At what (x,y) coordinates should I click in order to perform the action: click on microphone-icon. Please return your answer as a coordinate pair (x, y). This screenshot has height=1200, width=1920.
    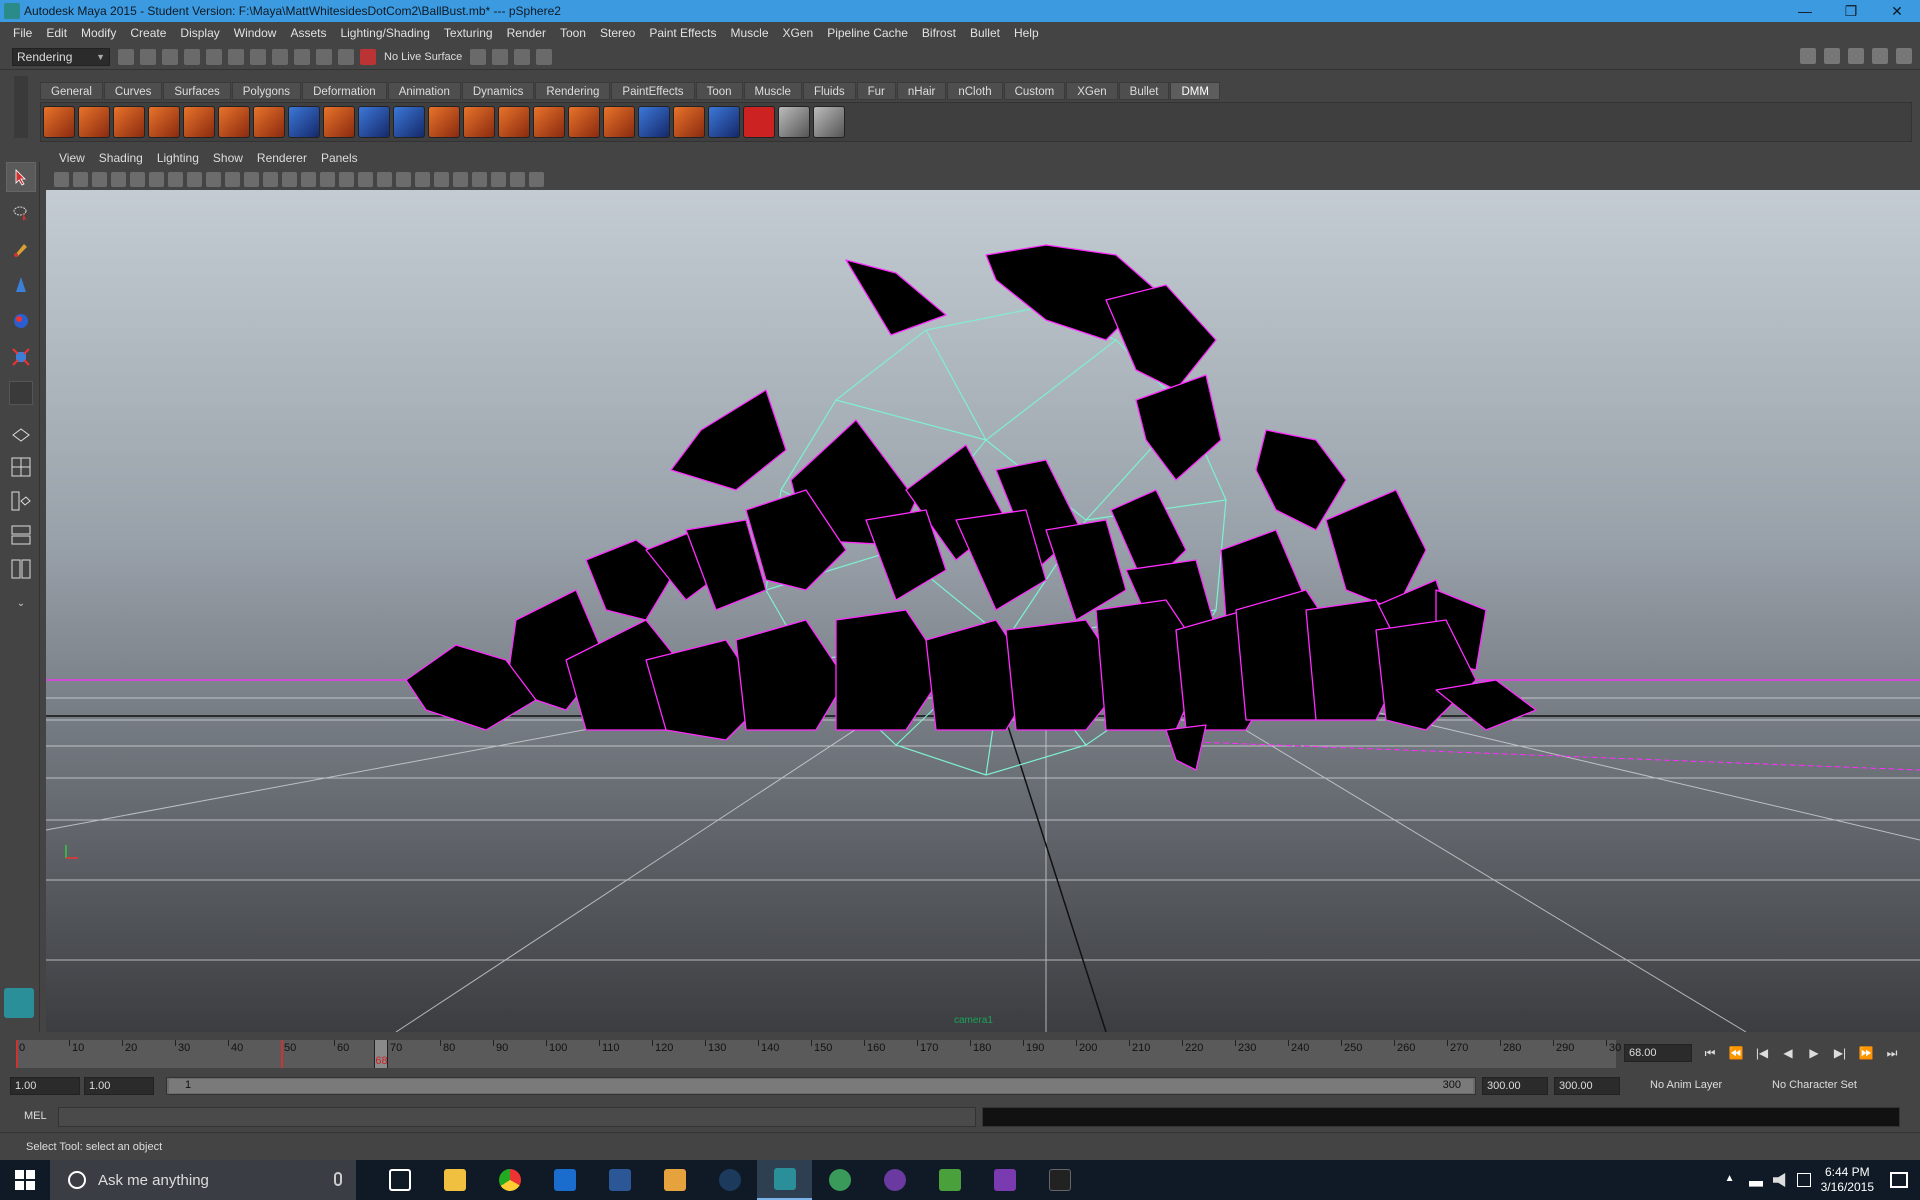
    Looking at the image, I should click on (338, 1179).